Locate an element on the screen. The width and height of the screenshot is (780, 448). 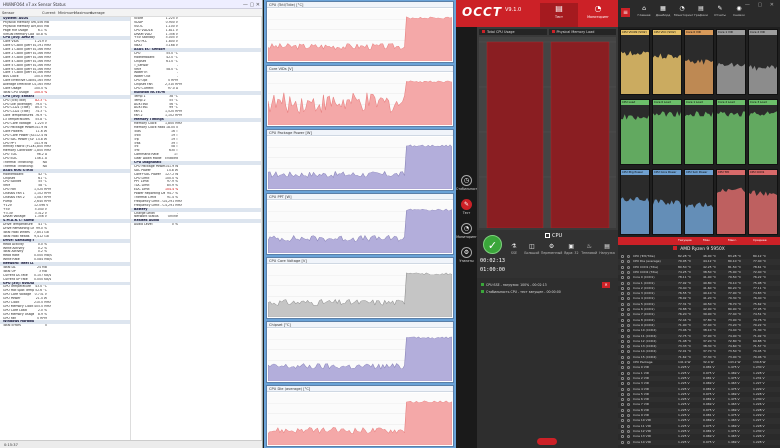
sensor-graph-window: CPU Core Voltage [V] is located at coordinates (360, 288).